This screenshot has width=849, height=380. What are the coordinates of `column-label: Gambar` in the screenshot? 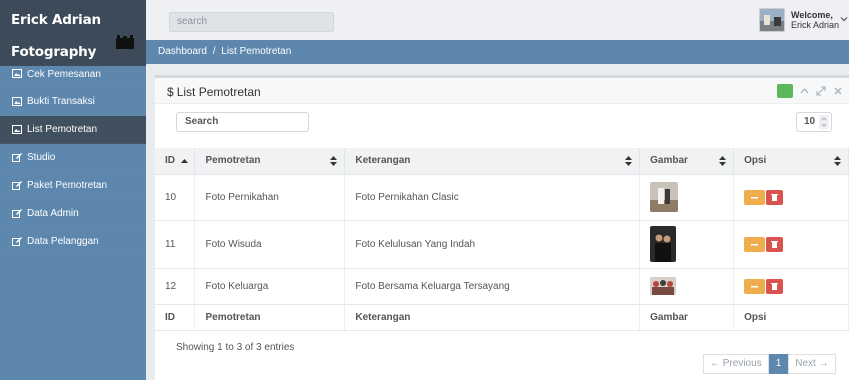 It's located at (669, 161).